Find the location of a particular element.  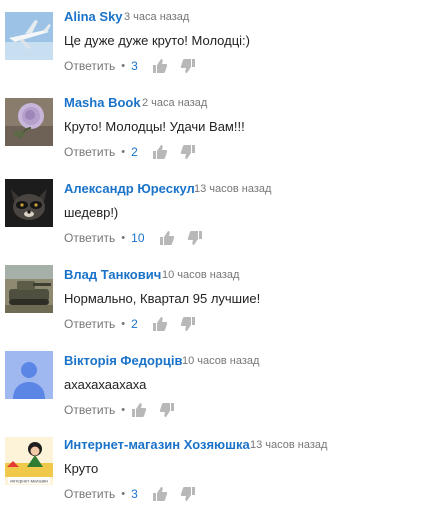

comment-actions: Ответить • 10 is located at coordinates (133, 238).